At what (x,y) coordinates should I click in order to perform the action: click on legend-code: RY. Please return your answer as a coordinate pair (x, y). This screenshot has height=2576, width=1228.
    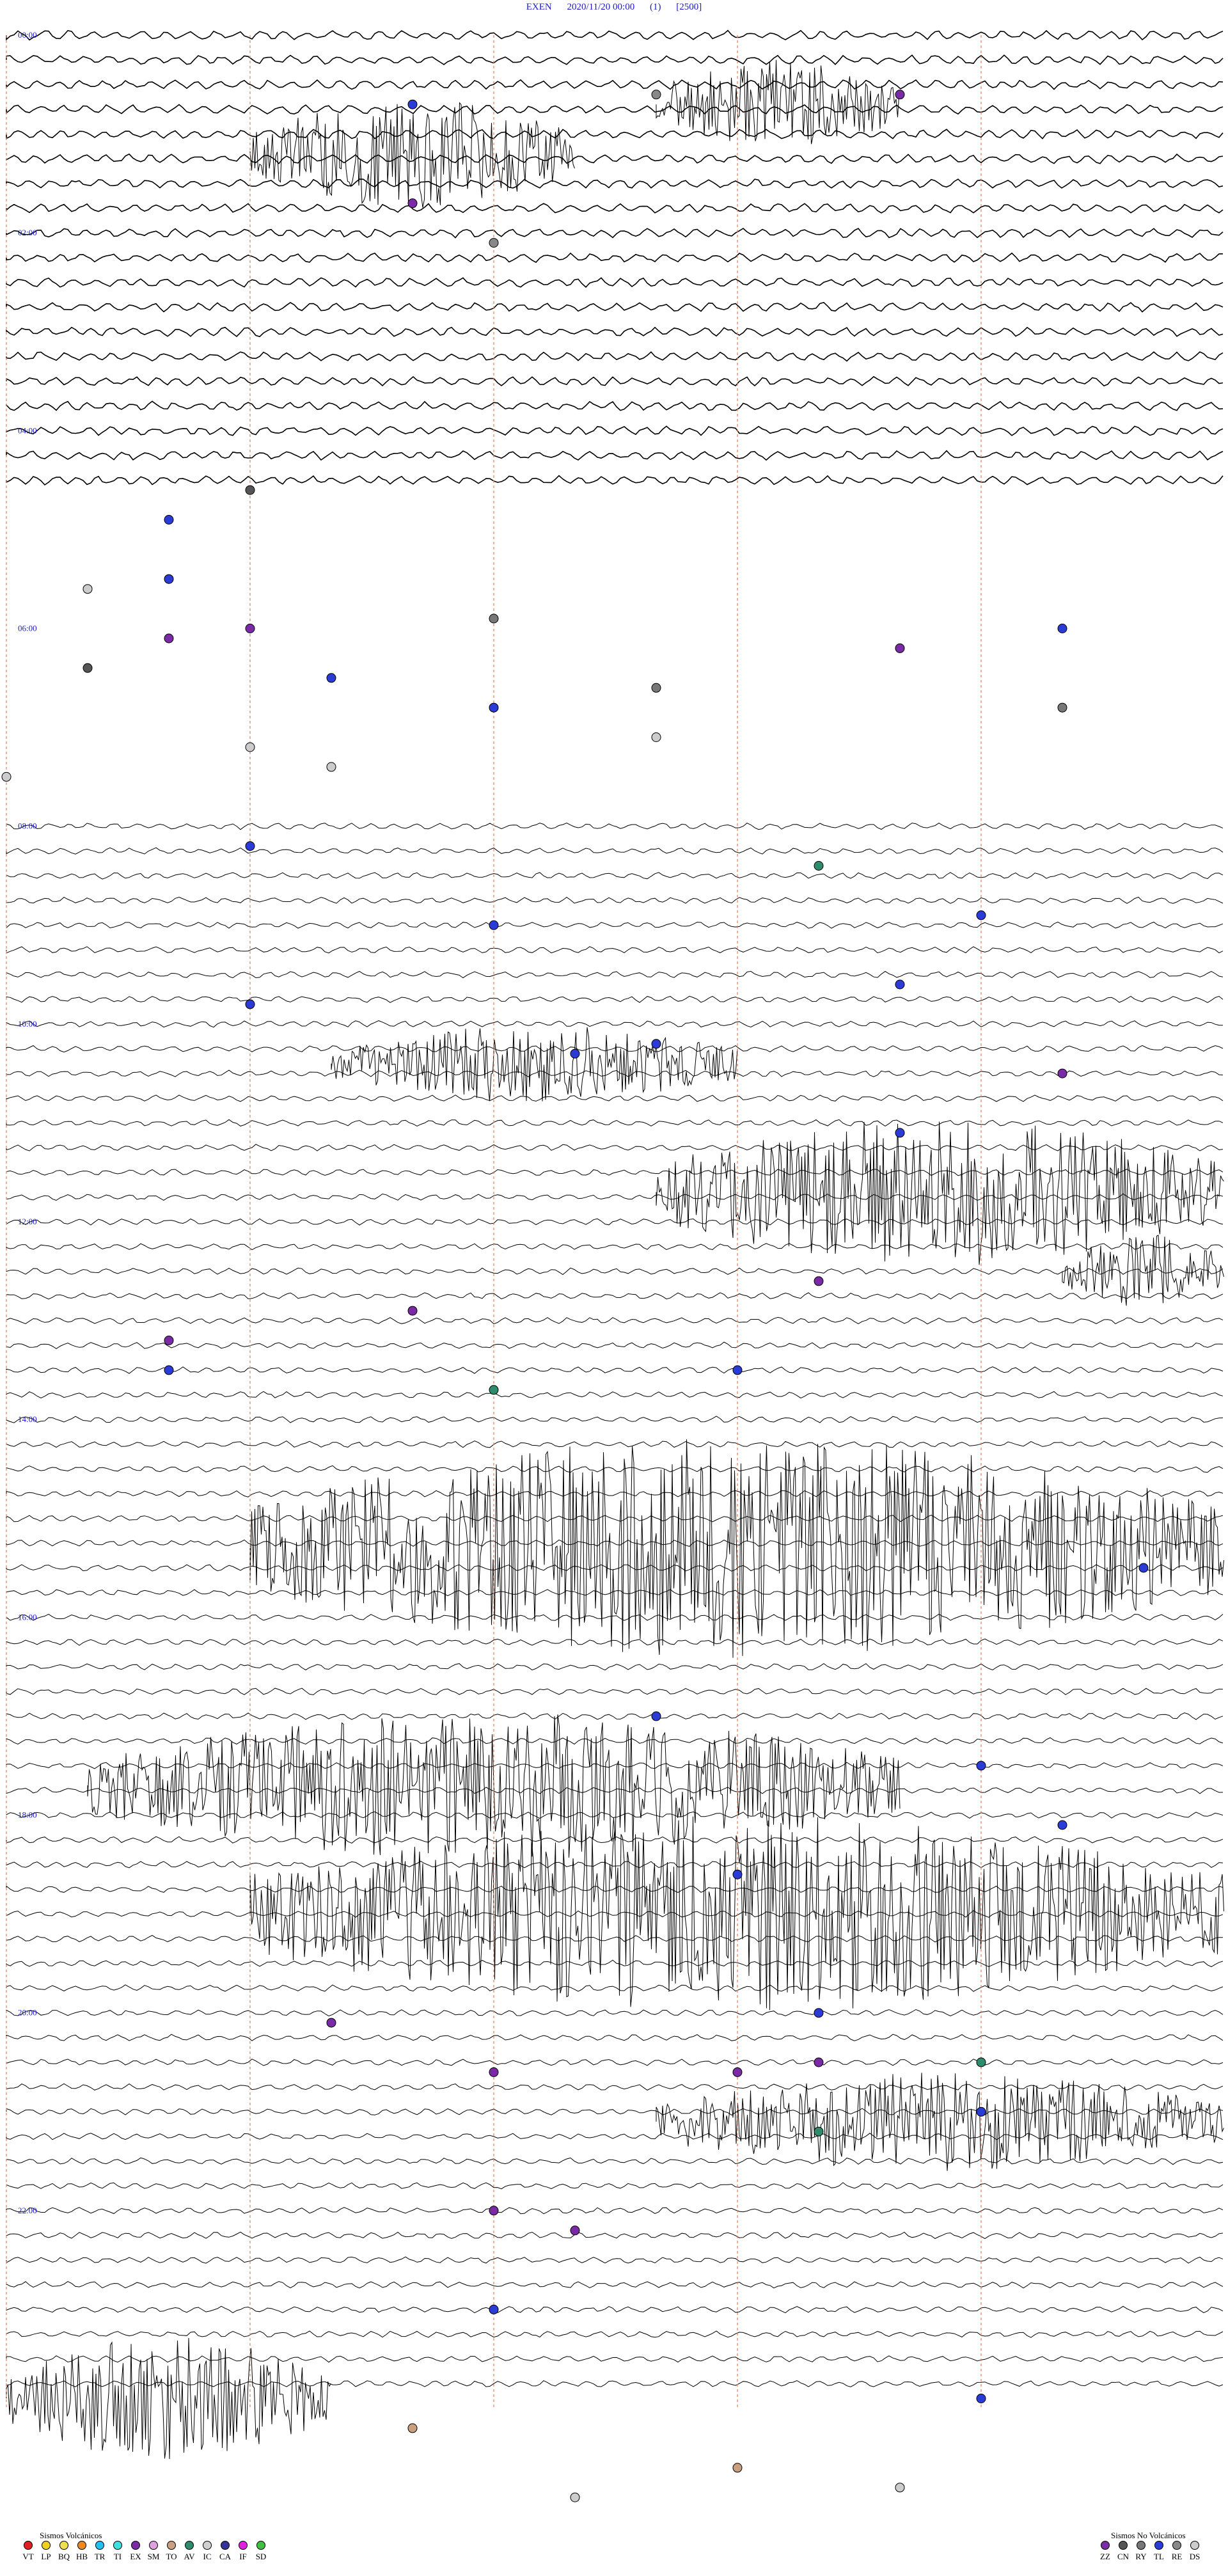
    Looking at the image, I should click on (1141, 2556).